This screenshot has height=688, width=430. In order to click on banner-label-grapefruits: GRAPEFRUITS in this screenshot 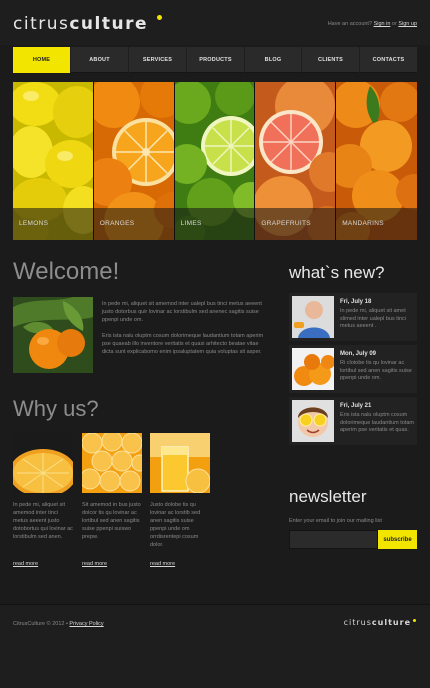, I will do `click(286, 223)`.